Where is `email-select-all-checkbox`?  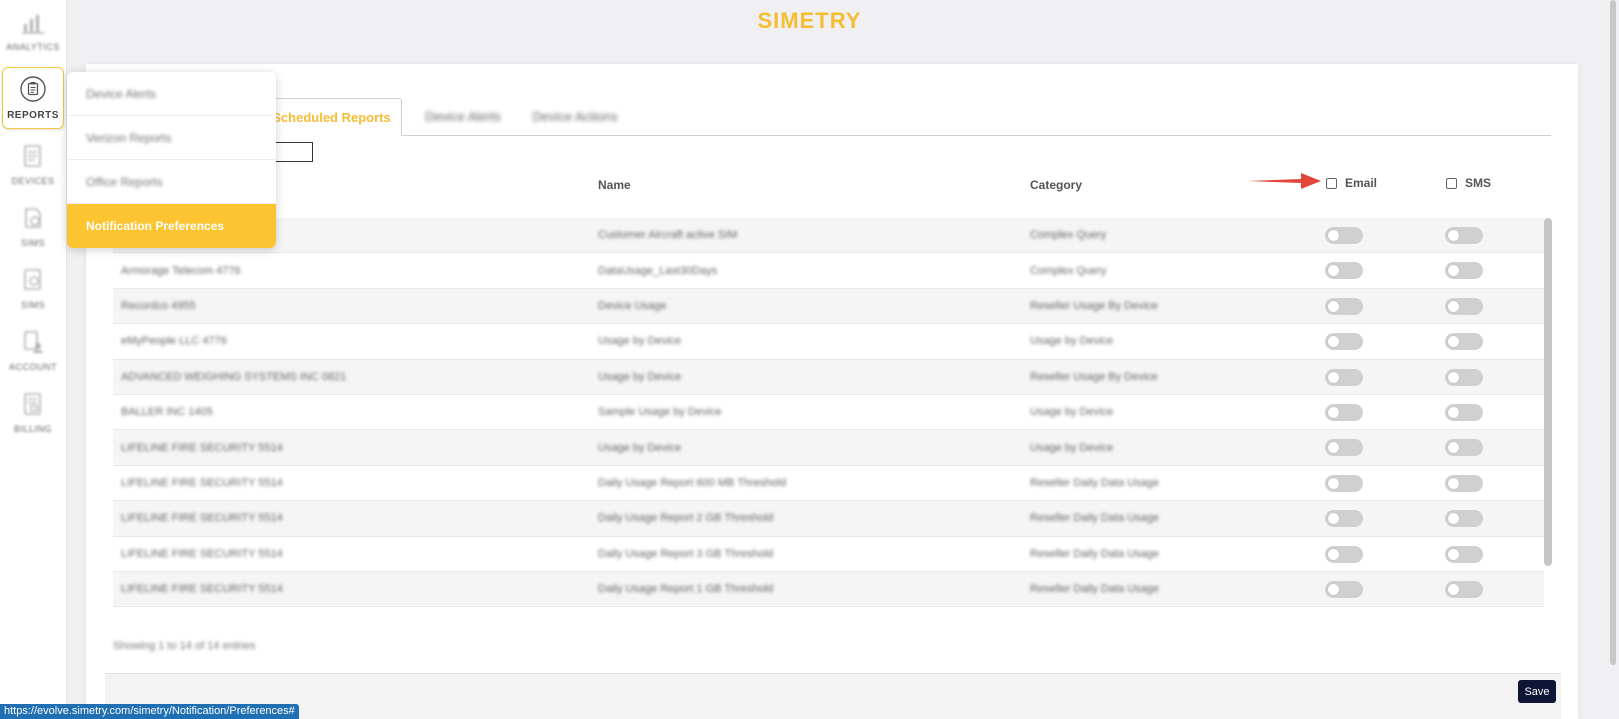 email-select-all-checkbox is located at coordinates (1331, 183).